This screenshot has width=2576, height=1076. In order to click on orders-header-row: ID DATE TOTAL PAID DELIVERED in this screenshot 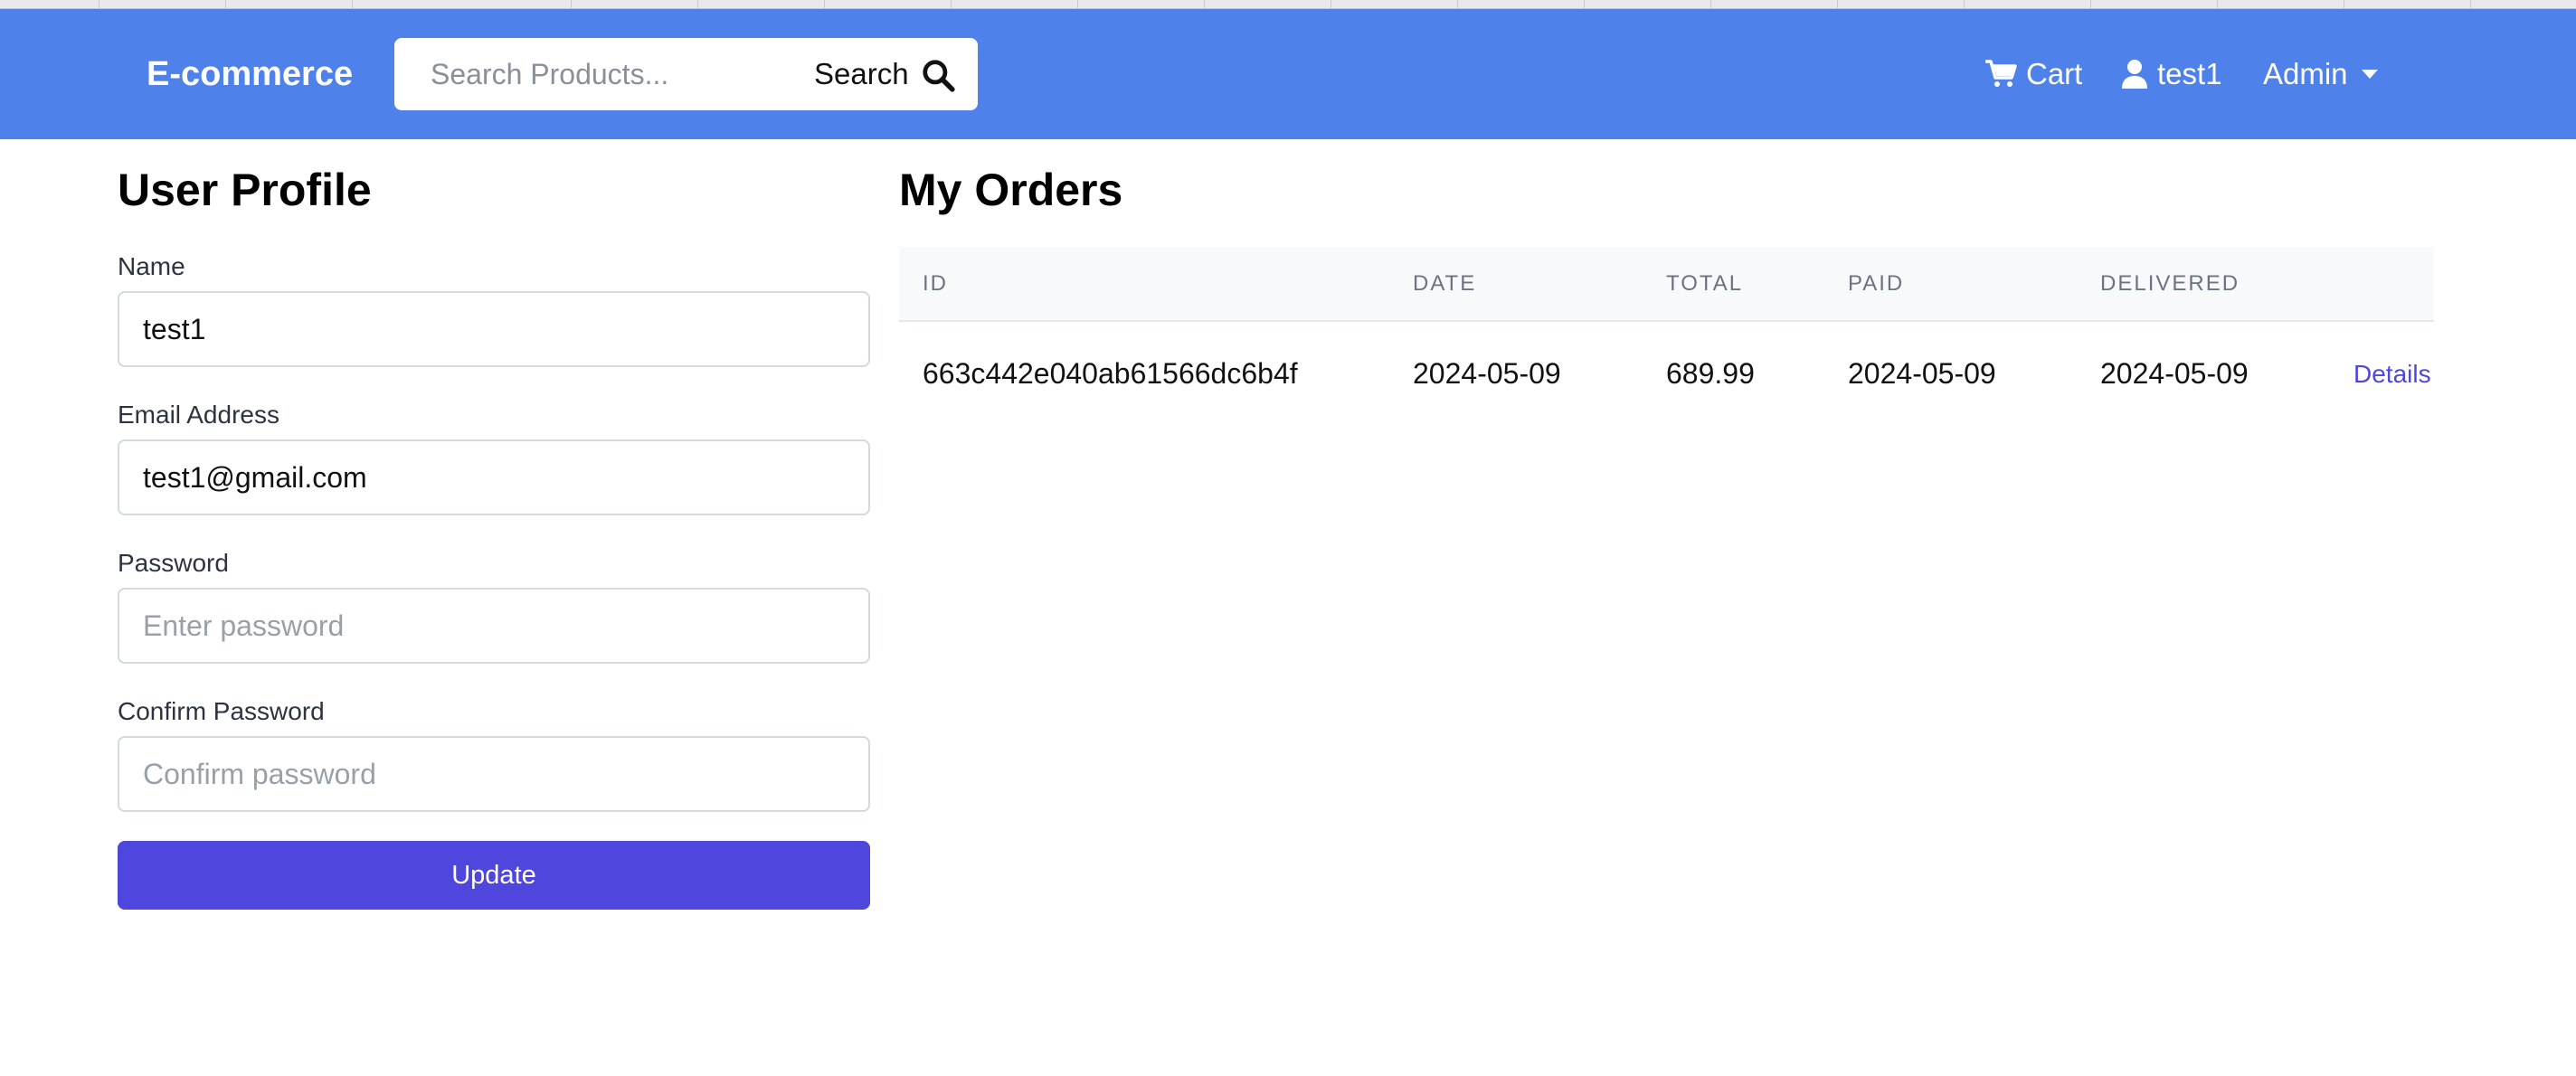, I will do `click(1666, 284)`.